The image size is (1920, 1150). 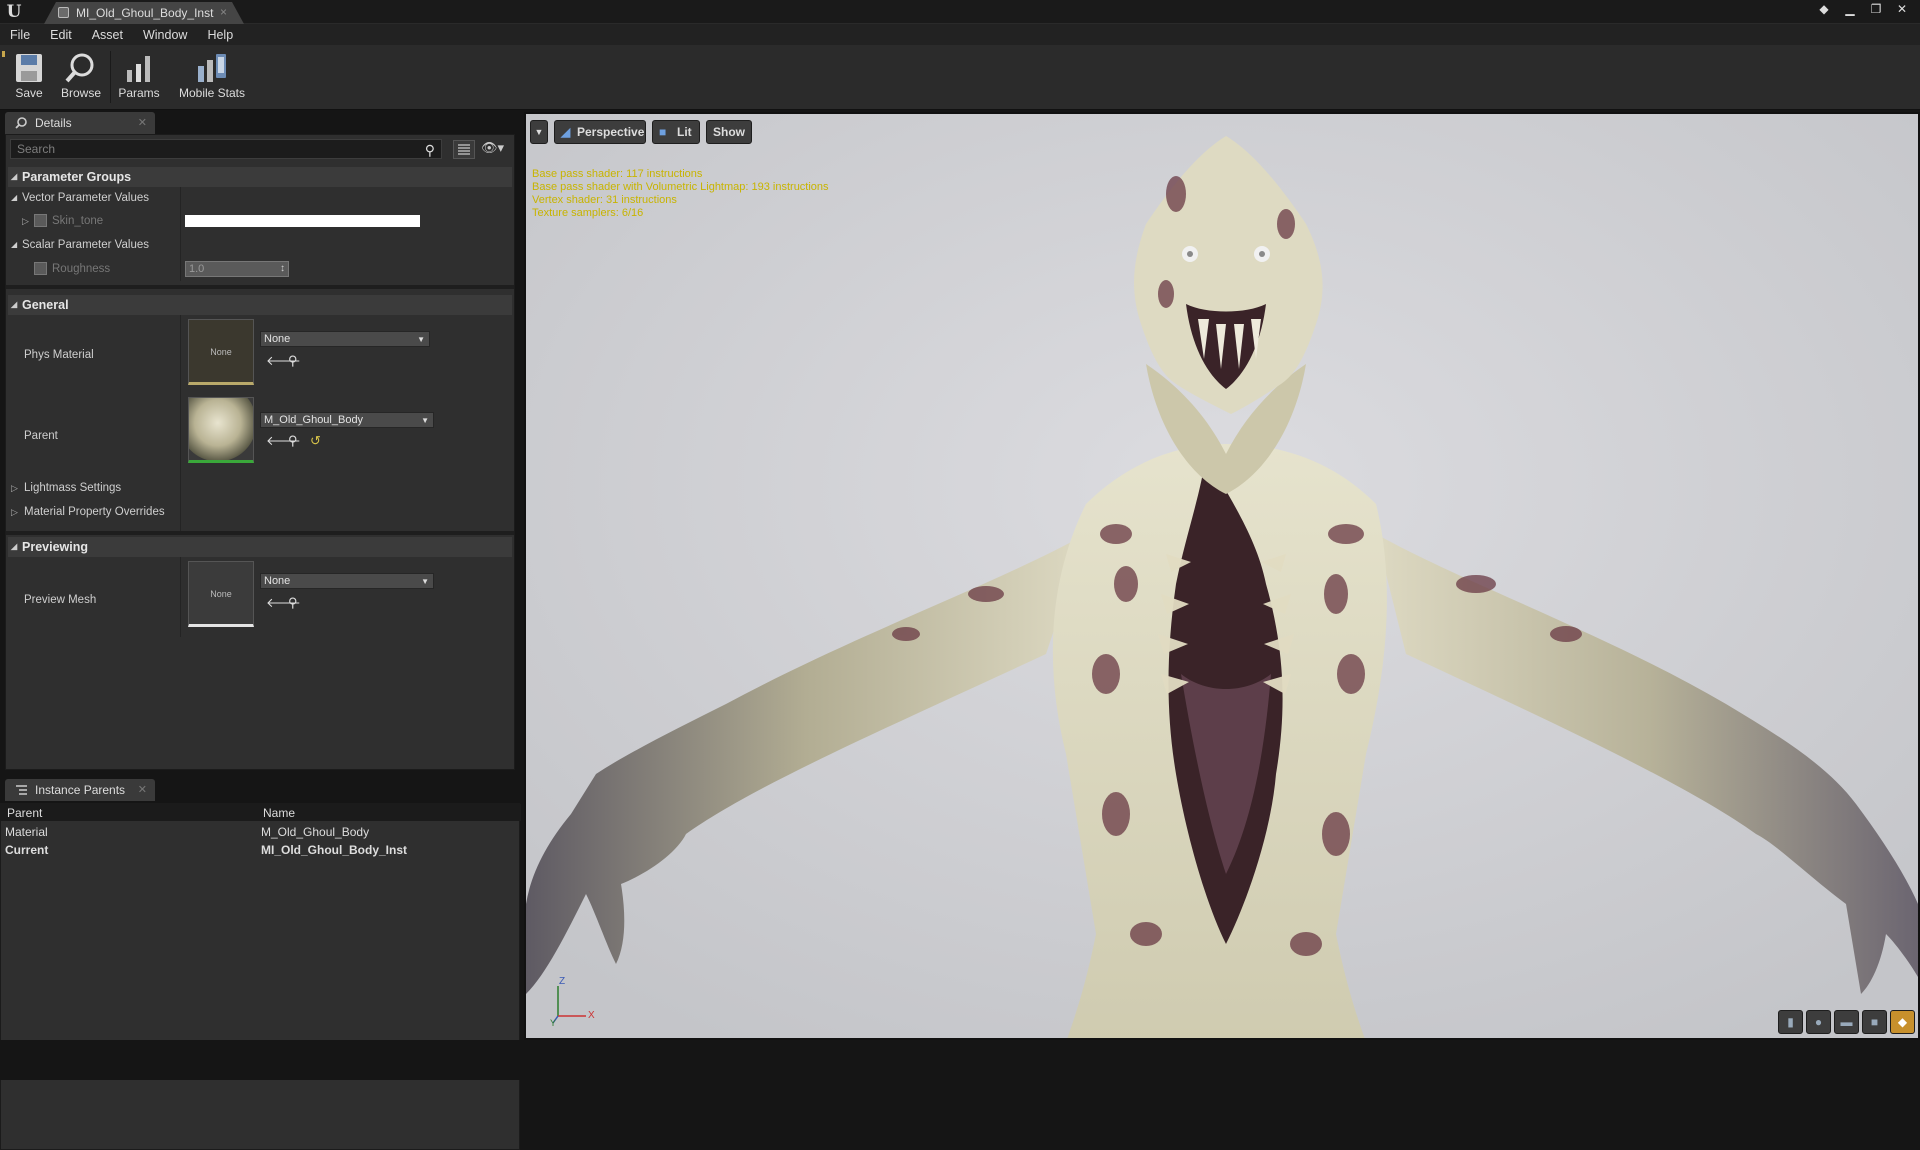 What do you see at coordinates (24, 813) in the screenshot?
I see `column-header-parent: Parent` at bounding box center [24, 813].